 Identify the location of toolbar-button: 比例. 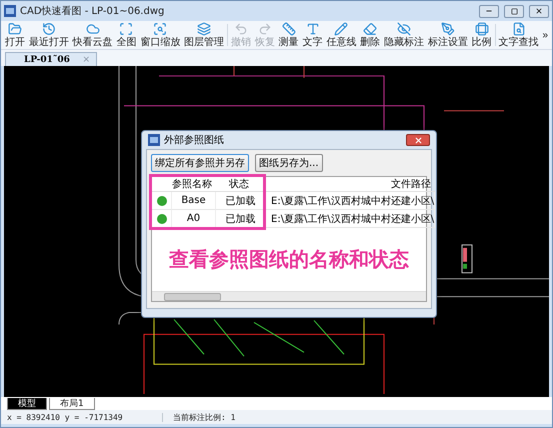
(482, 35).